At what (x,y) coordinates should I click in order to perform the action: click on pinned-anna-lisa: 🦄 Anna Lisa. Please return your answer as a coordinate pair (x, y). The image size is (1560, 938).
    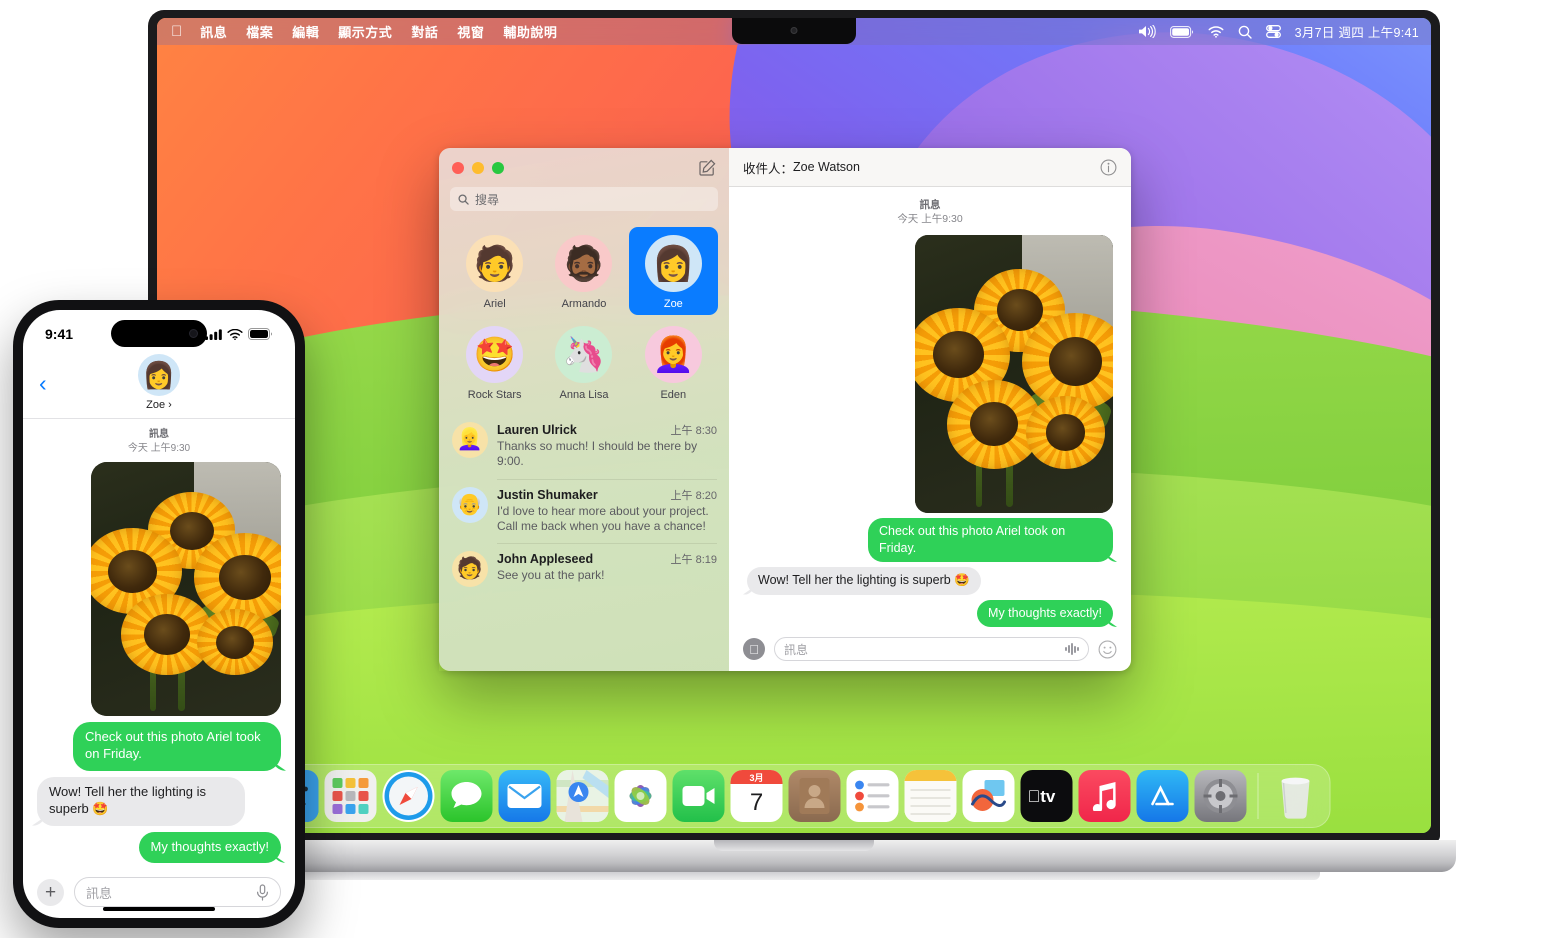
    Looking at the image, I should click on (583, 362).